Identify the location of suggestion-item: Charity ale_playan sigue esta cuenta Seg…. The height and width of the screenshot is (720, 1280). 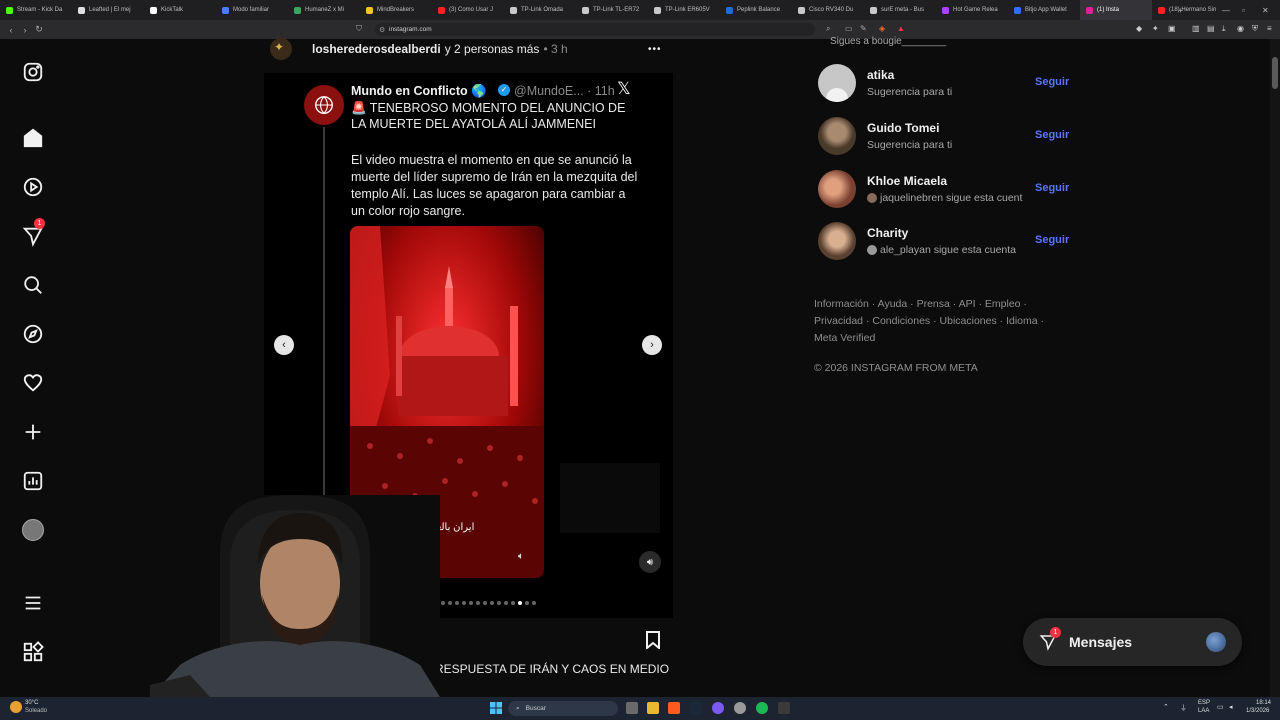
(948, 242).